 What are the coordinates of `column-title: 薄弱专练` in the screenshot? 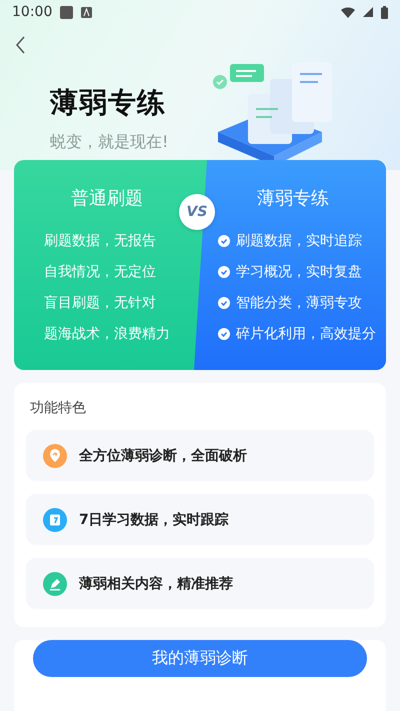 It's located at (293, 198).